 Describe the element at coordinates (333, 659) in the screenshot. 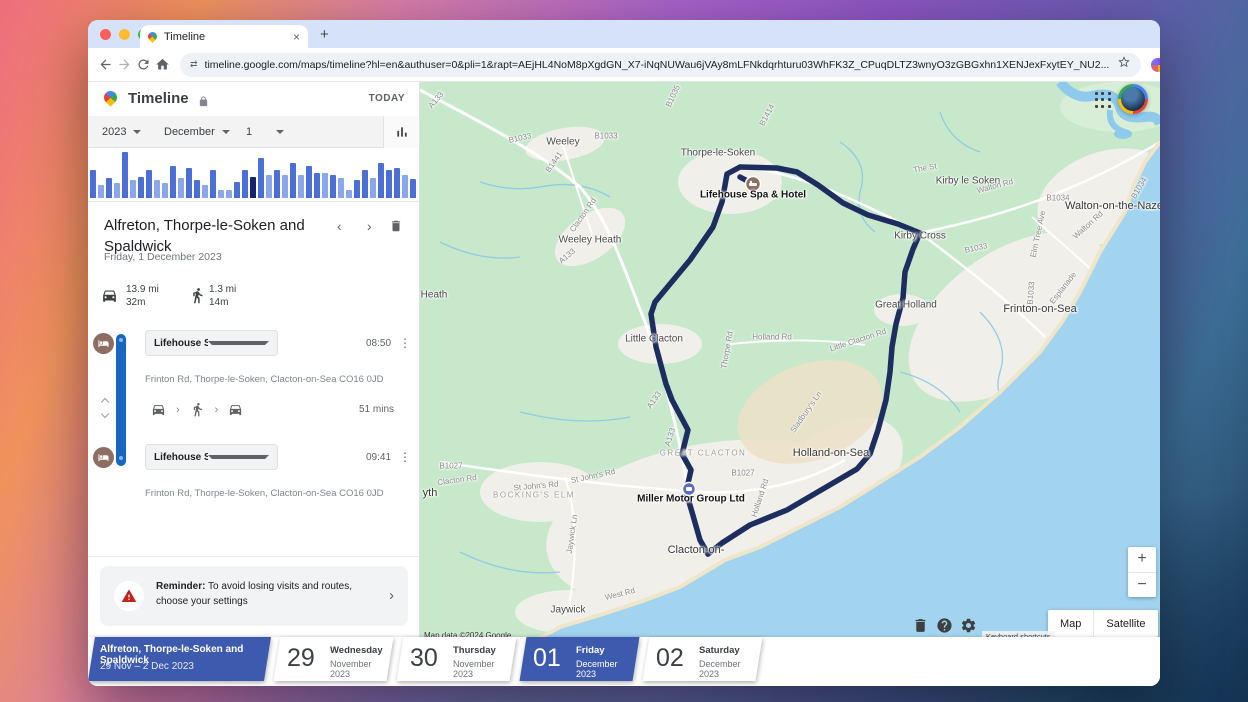

I see `day-card-29: 29 Wednesday November 2023` at that location.